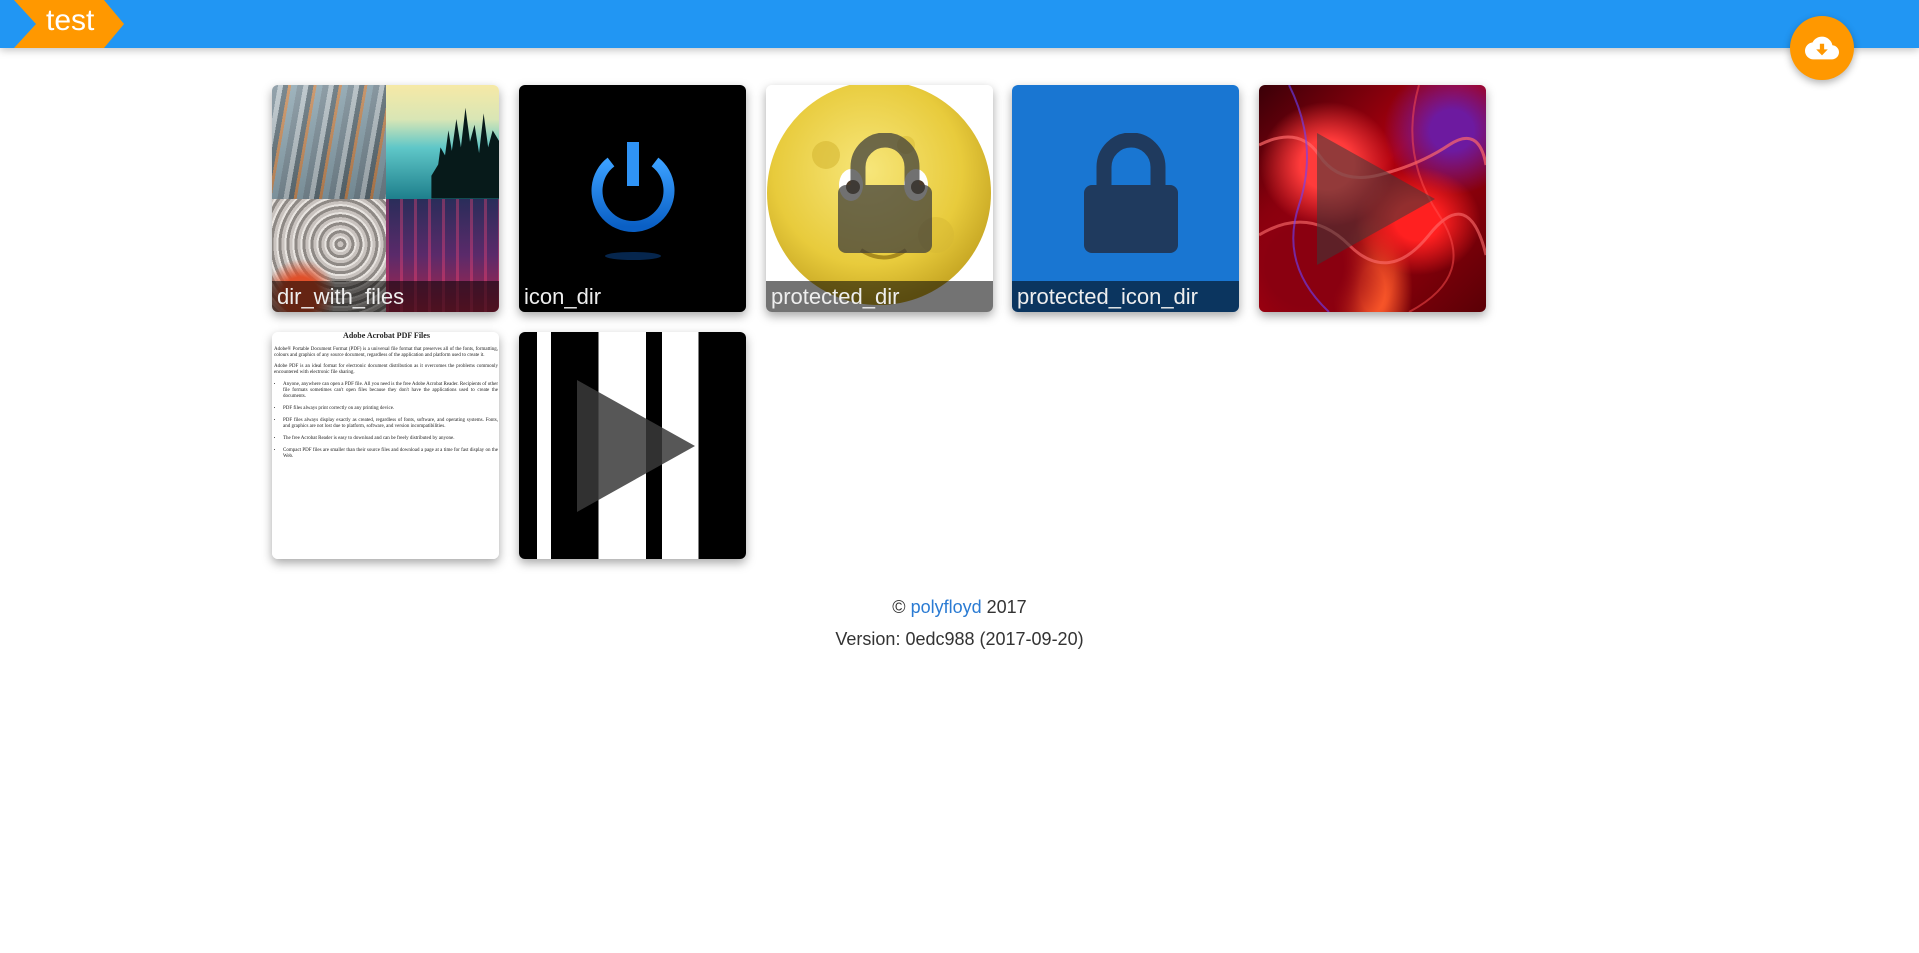  I want to click on thumbnail-power, so click(632, 198).